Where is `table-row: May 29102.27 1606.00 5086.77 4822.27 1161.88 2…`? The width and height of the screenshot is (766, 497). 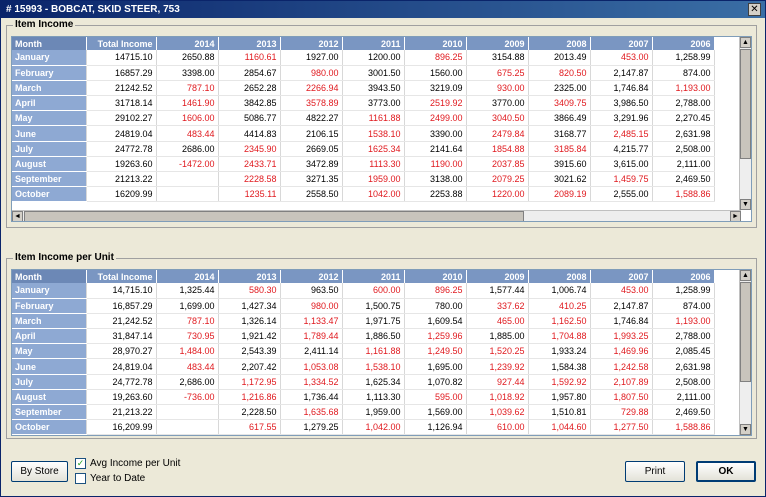 table-row: May 29102.27 1606.00 5086.77 4822.27 1161.88 2… is located at coordinates (363, 118).